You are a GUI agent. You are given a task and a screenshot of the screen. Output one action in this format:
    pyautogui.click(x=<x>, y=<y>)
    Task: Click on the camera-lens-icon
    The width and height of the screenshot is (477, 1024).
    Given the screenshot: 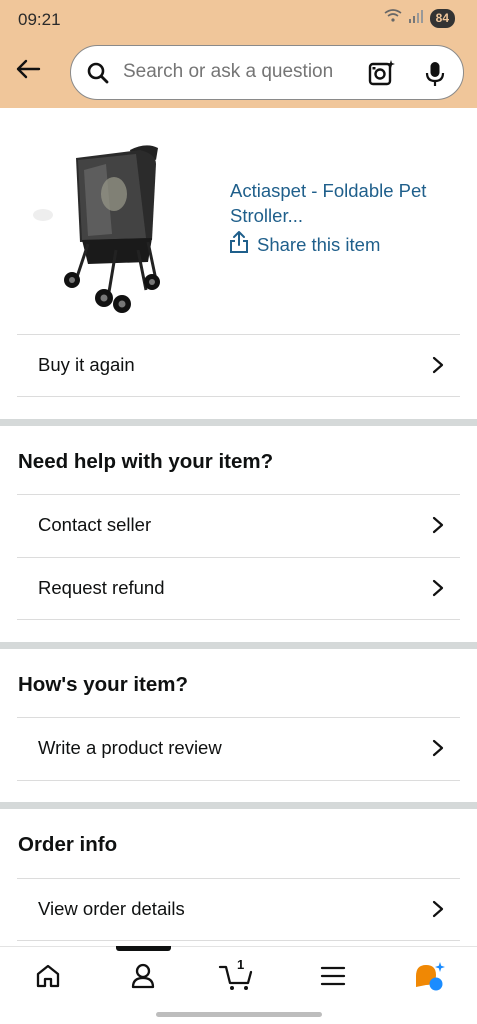 What is the action you would take?
    pyautogui.click(x=381, y=75)
    